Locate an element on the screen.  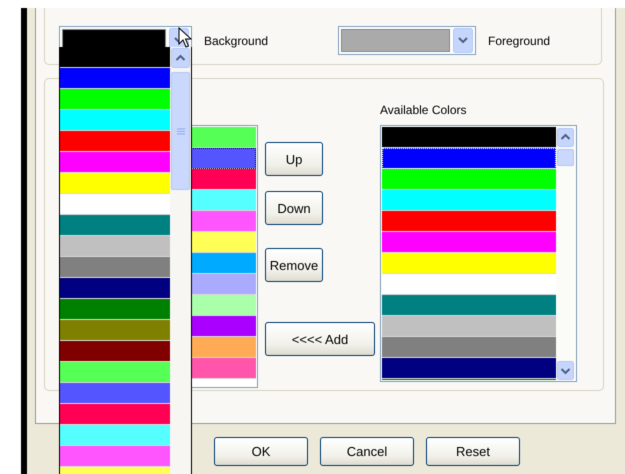
dialog-button: Reset is located at coordinates (473, 451).